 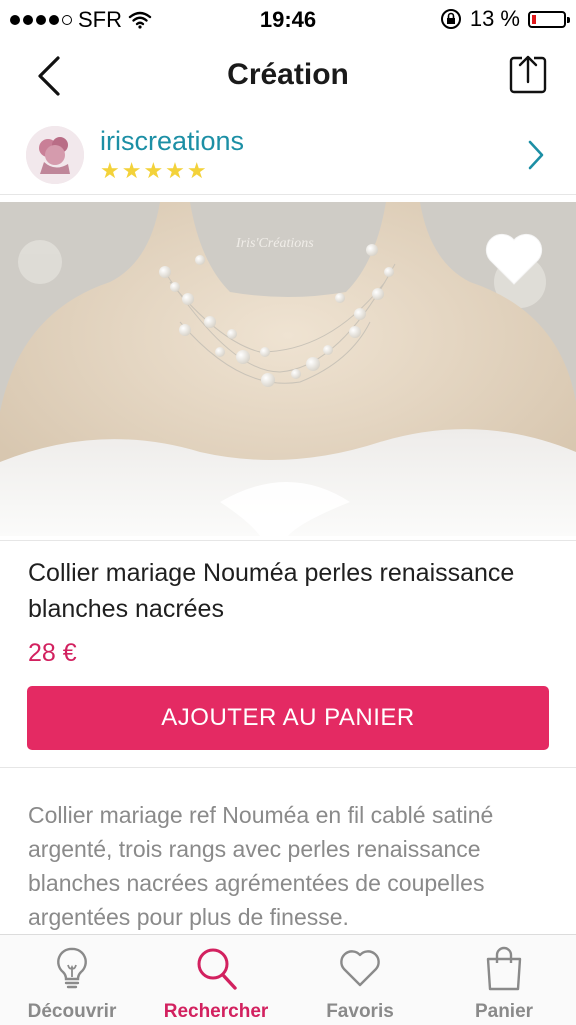 I want to click on tab-decouvrir: Découvrir, so click(x=72, y=980).